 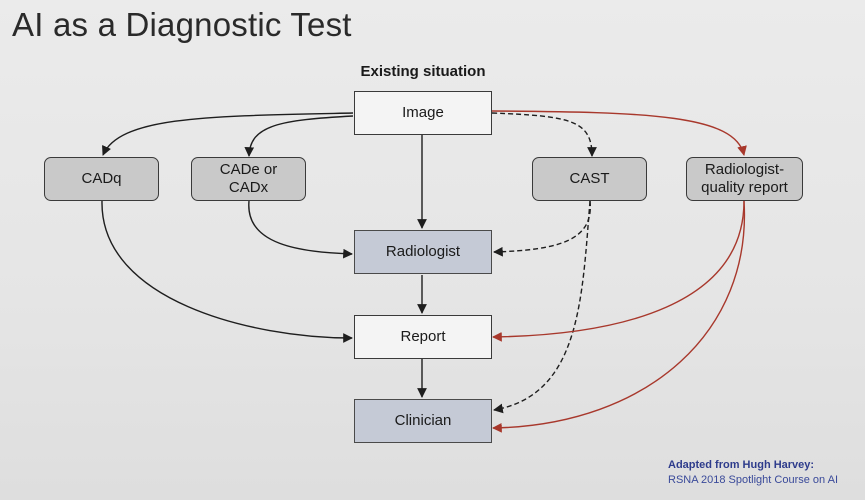 What do you see at coordinates (542, 307) in the screenshot?
I see `edge-cast-to-clinician` at bounding box center [542, 307].